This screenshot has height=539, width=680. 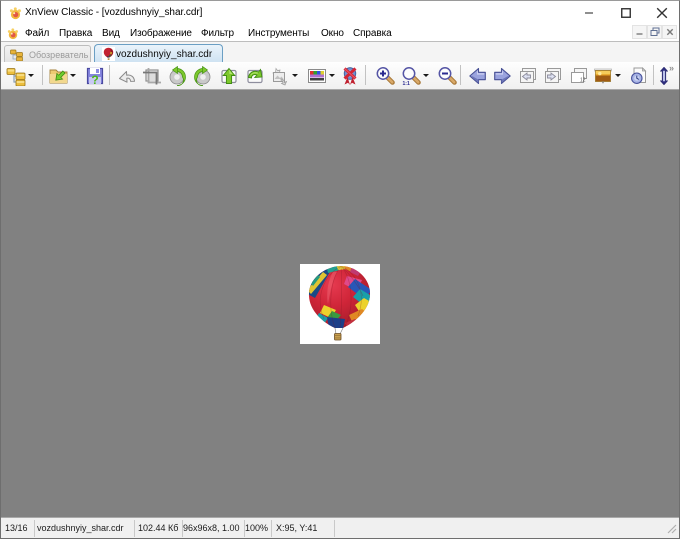 I want to click on svg-text: 1:1, so click(x=406, y=83).